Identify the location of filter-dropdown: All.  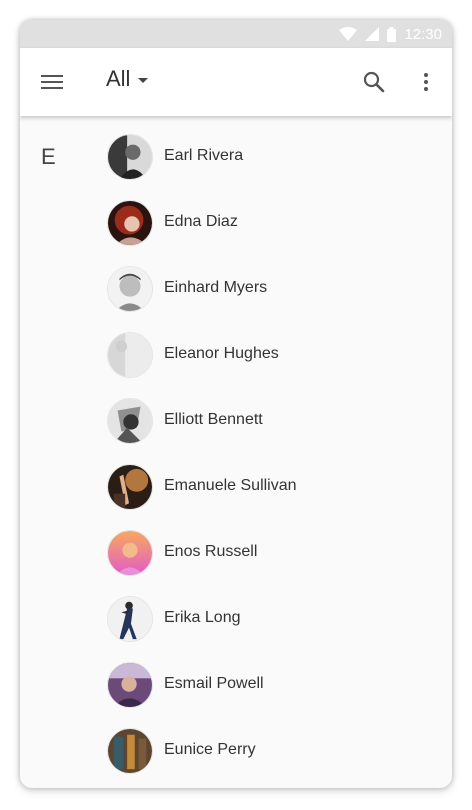
(127, 79).